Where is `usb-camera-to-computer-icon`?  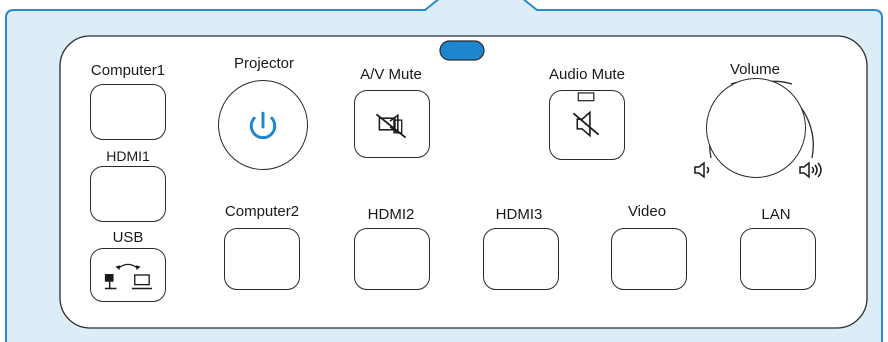 usb-camera-to-computer-icon is located at coordinates (128, 276).